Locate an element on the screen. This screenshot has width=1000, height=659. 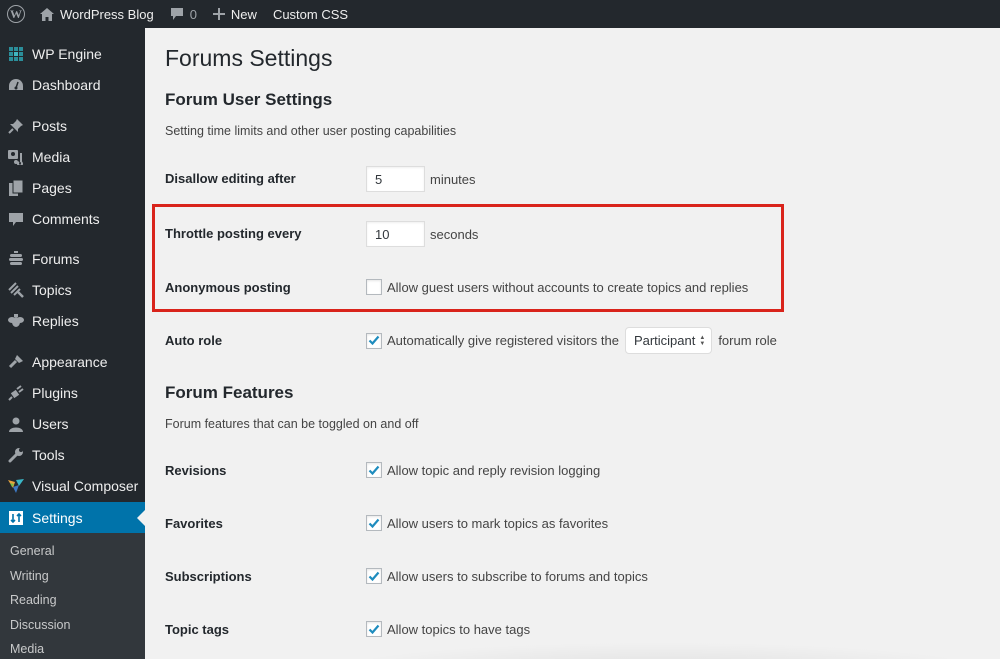
plugin-icon is located at coordinates (16, 393).